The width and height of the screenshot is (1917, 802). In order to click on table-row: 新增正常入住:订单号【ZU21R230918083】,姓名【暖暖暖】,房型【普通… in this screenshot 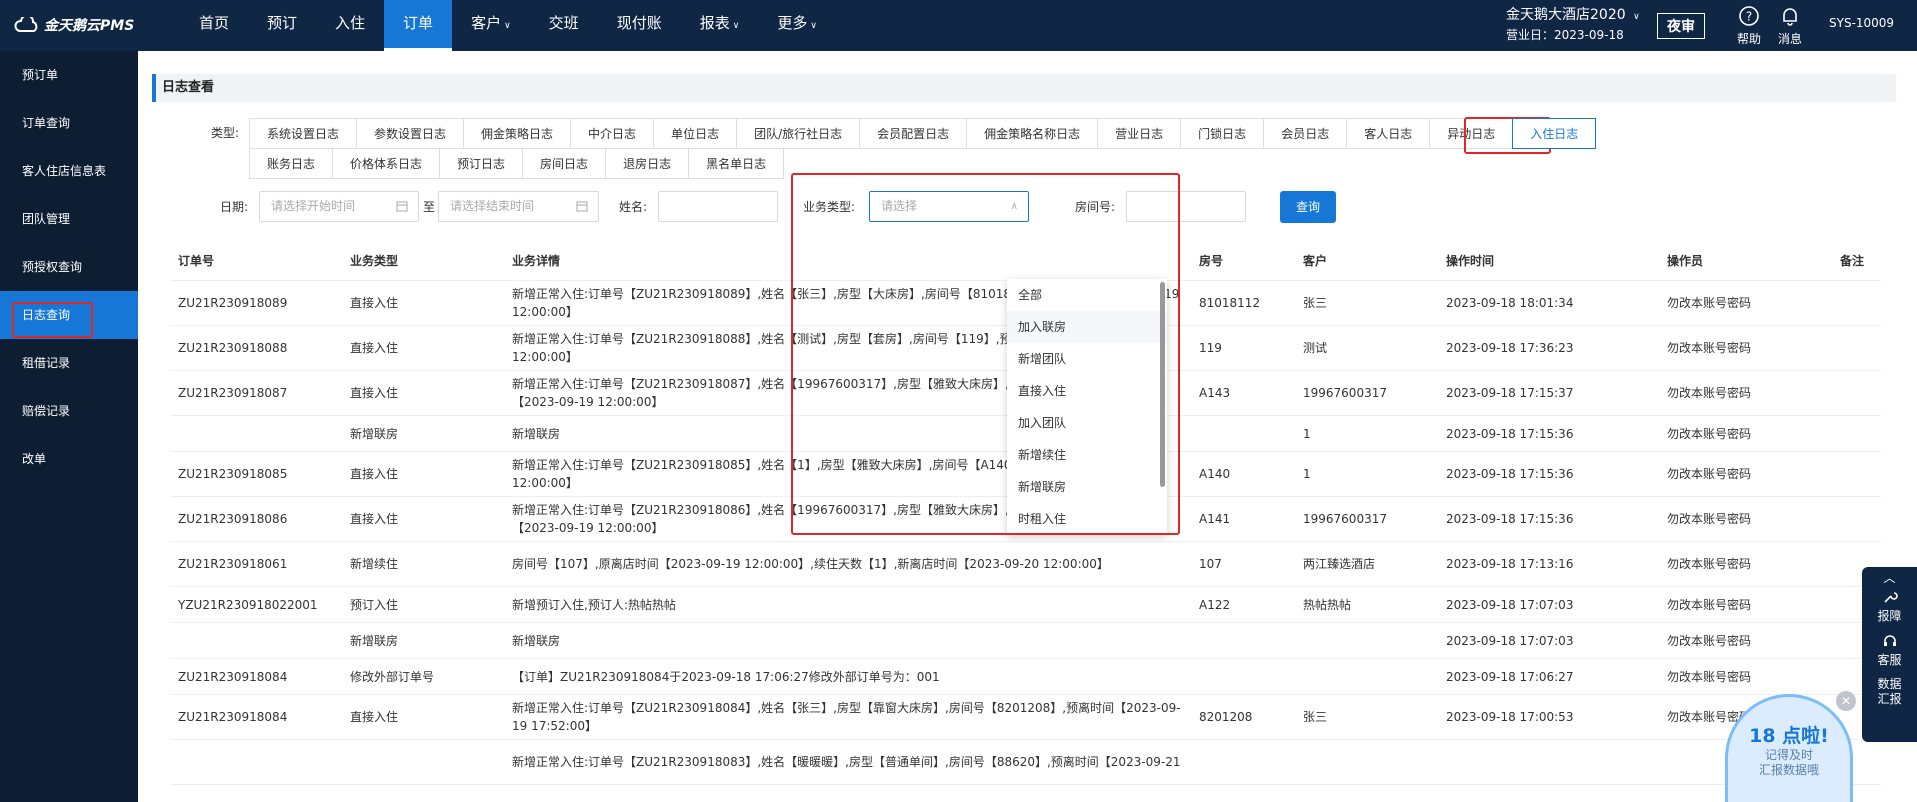, I will do `click(1025, 762)`.